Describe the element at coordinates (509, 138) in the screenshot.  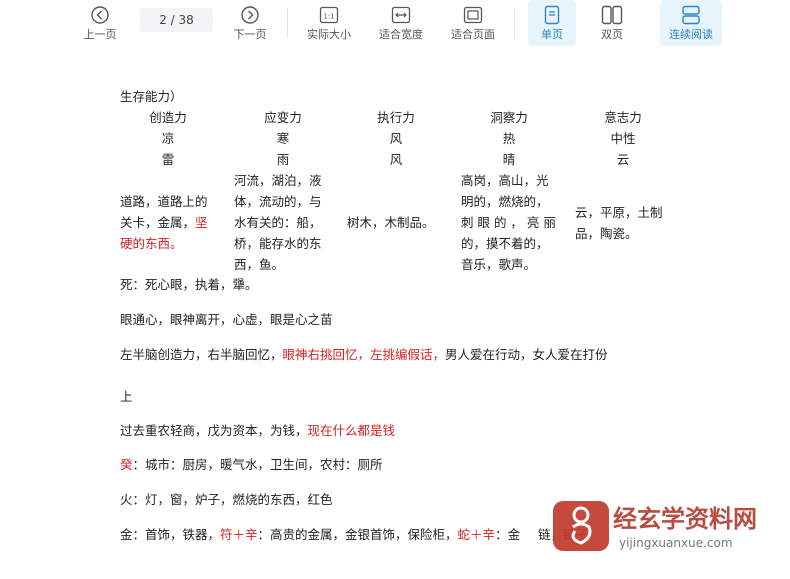
I see `table-cell: 热` at that location.